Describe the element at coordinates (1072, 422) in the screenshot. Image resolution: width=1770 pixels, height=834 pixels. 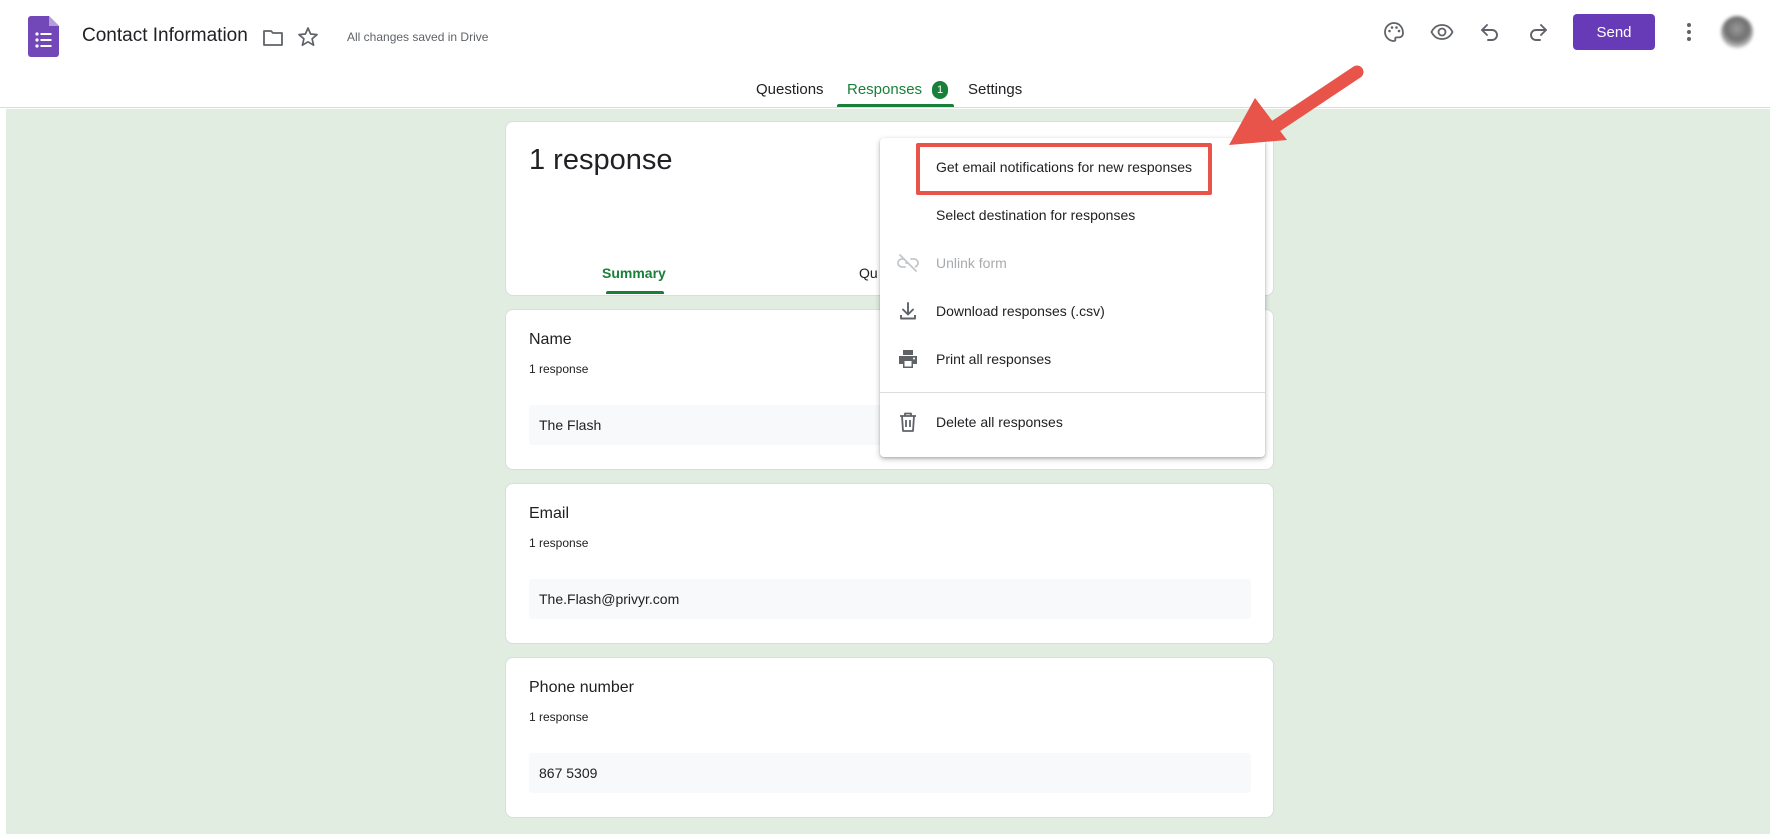
I see `menu-item-delete-all: Delete all responses` at that location.